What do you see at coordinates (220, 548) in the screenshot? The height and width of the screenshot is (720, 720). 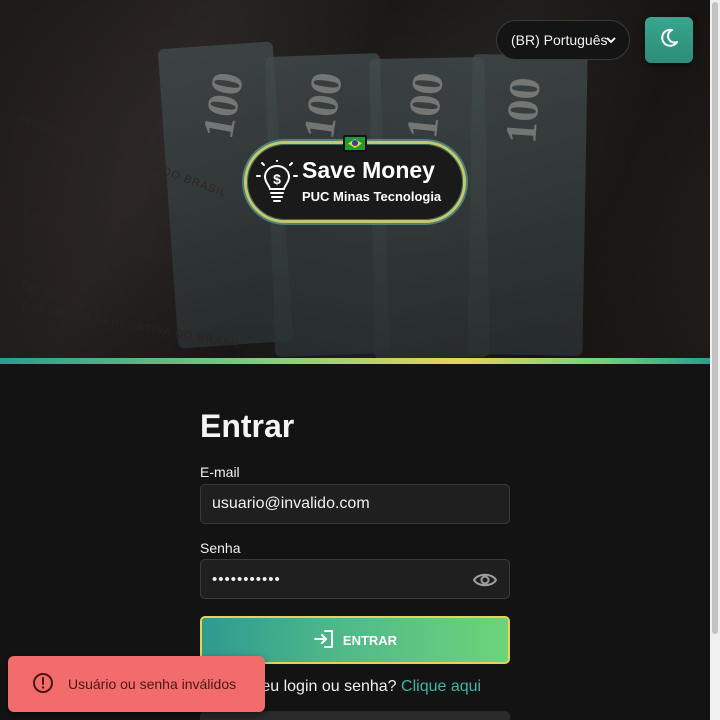 I see `password-label: Senha` at bounding box center [220, 548].